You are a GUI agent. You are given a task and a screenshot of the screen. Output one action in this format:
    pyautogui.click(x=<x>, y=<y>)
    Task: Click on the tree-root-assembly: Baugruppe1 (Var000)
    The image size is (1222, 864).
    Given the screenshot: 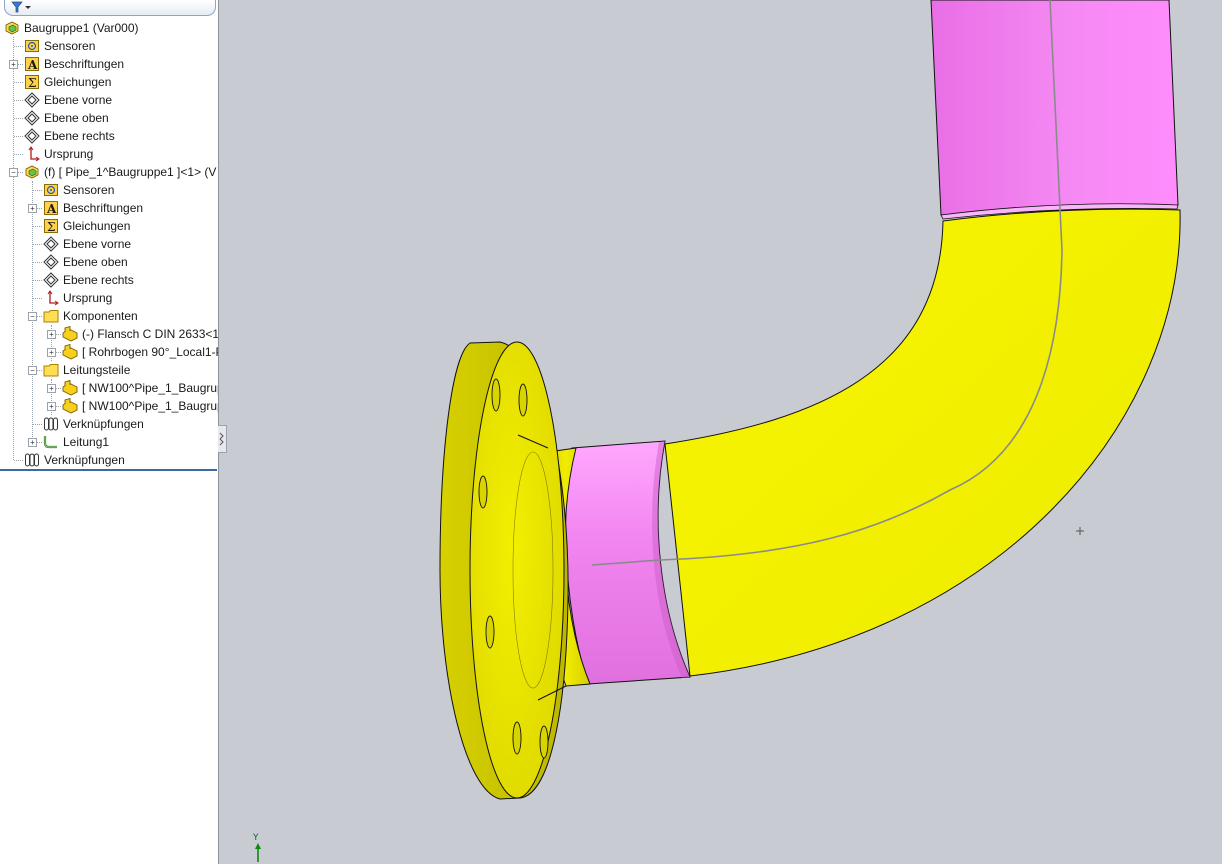 What is the action you would take?
    pyautogui.click(x=109, y=28)
    